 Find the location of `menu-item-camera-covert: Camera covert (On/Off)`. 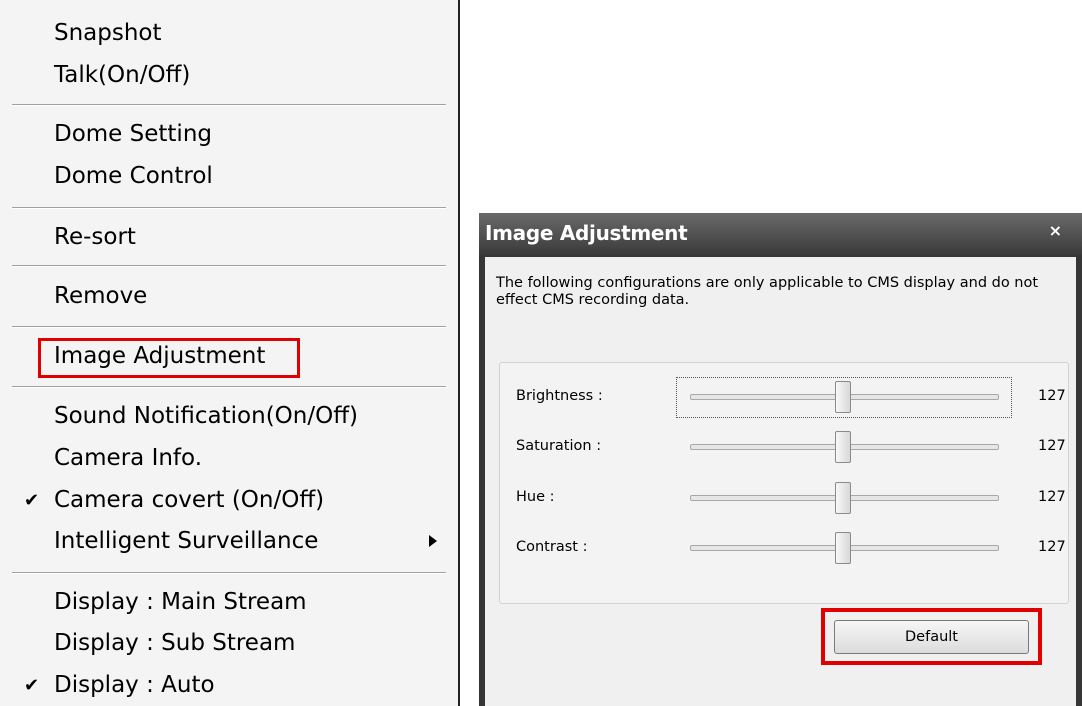

menu-item-camera-covert: Camera covert (On/Off) is located at coordinates (189, 500).